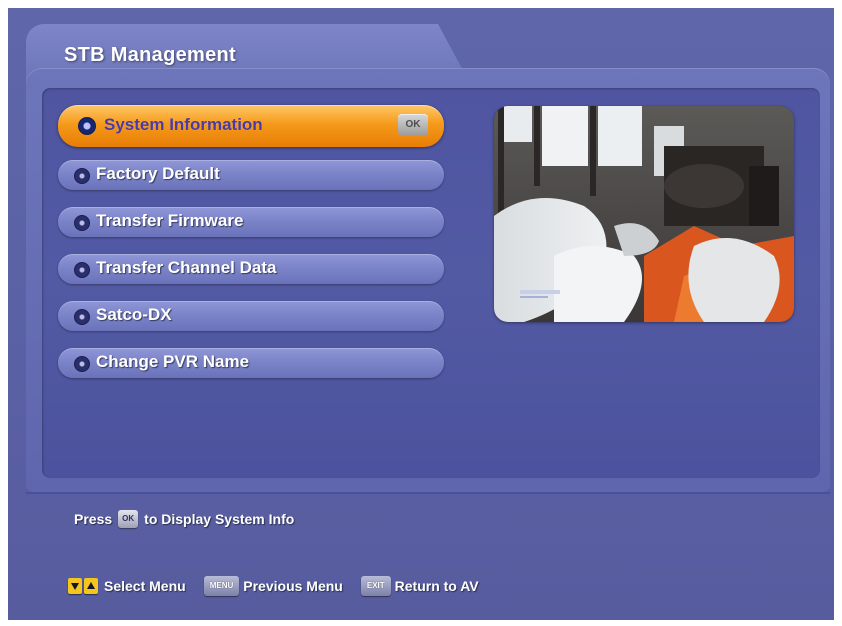  Describe the element at coordinates (436, 586) in the screenshot. I see `return-to-av-label: Return to AV` at that location.